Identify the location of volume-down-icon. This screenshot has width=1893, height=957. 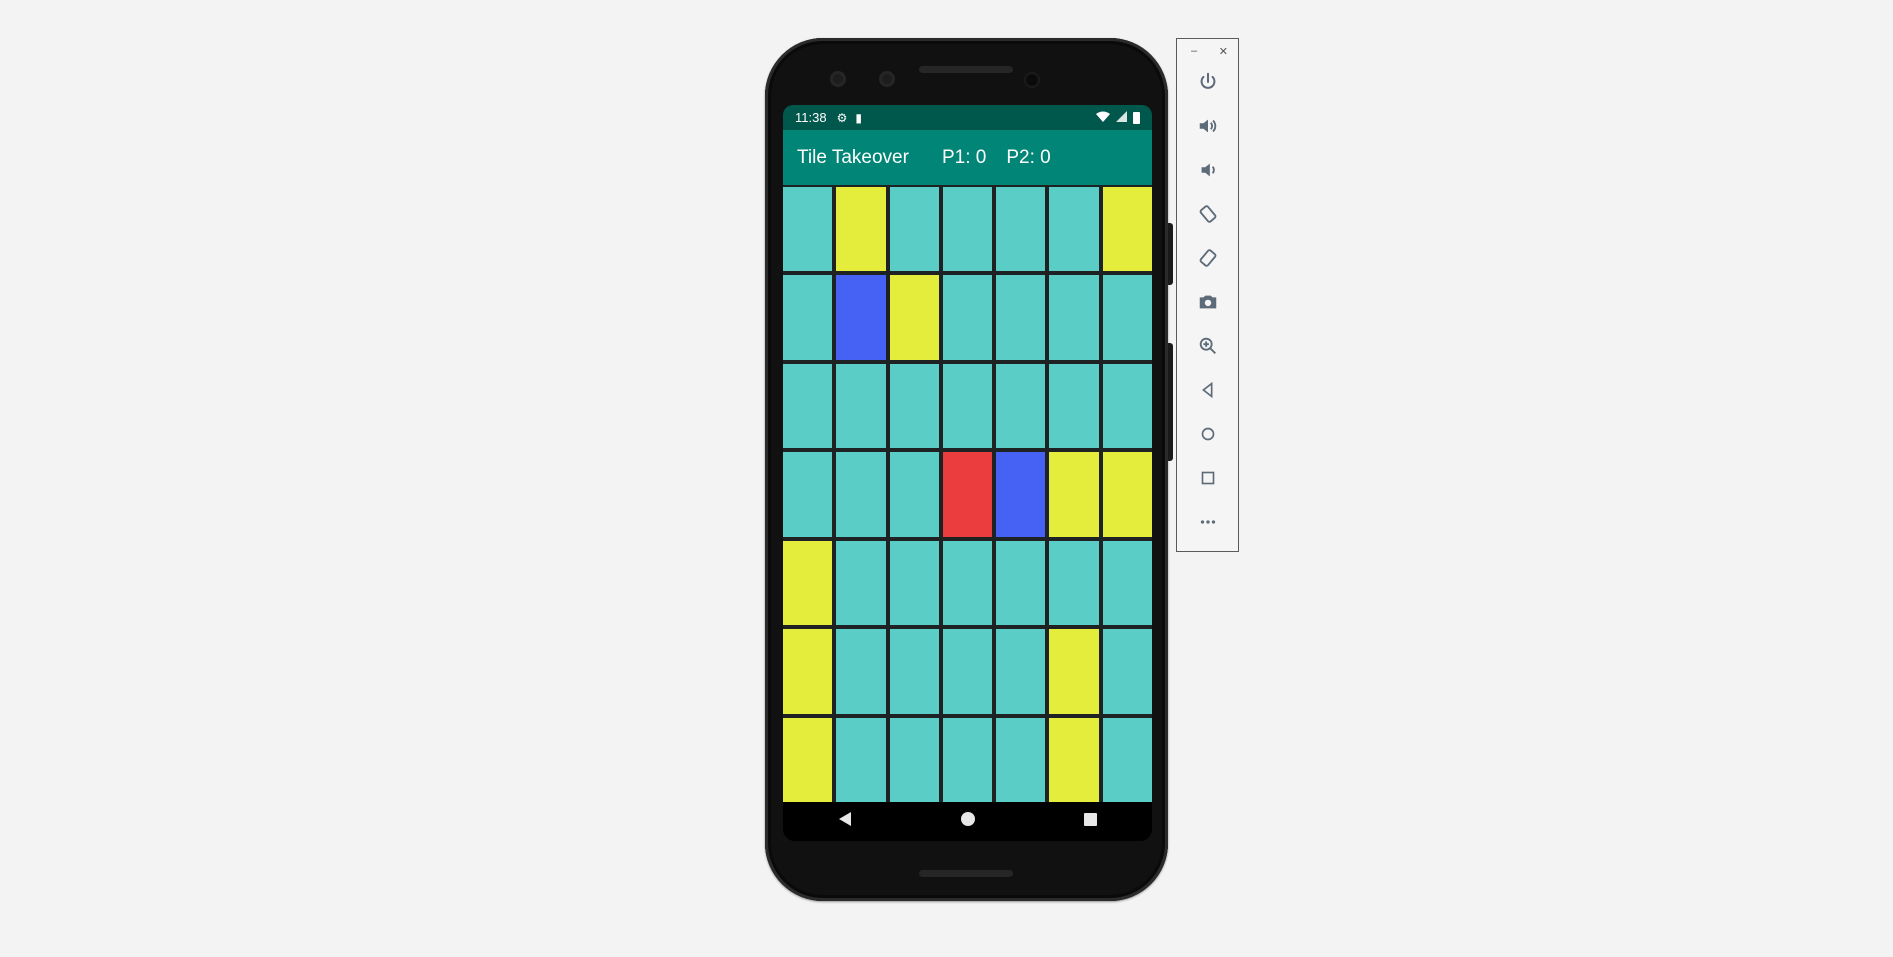
(1208, 170).